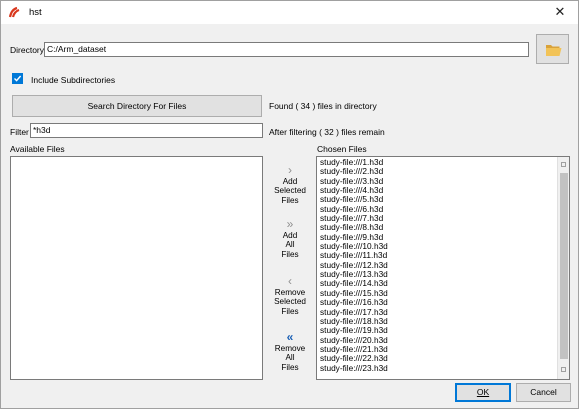  I want to click on add-selected-label-2: Selected, so click(290, 191).